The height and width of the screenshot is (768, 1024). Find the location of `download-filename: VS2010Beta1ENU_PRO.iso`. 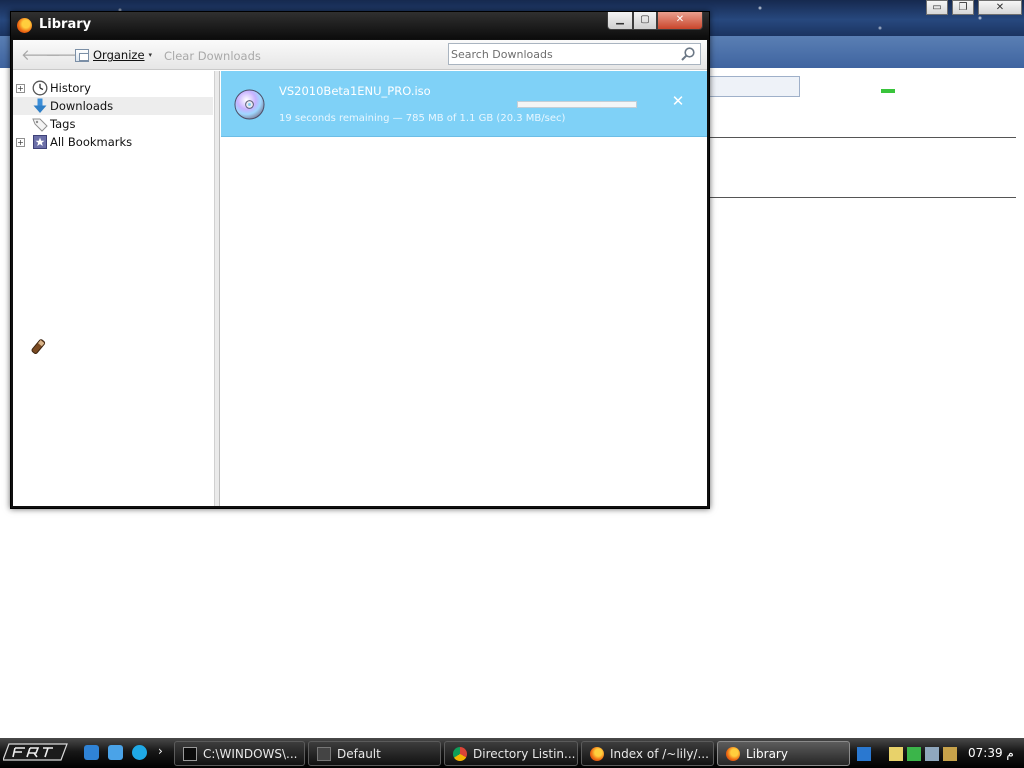

download-filename: VS2010Beta1ENU_PRO.iso is located at coordinates (355, 91).